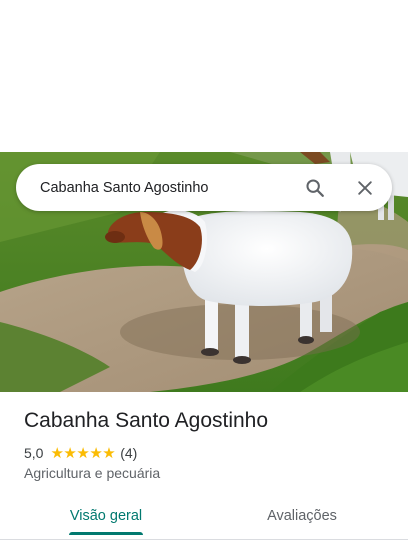 This screenshot has height=544, width=408. Describe the element at coordinates (204, 516) in the screenshot. I see `tab-bar: Visão geral Avaliações` at that location.